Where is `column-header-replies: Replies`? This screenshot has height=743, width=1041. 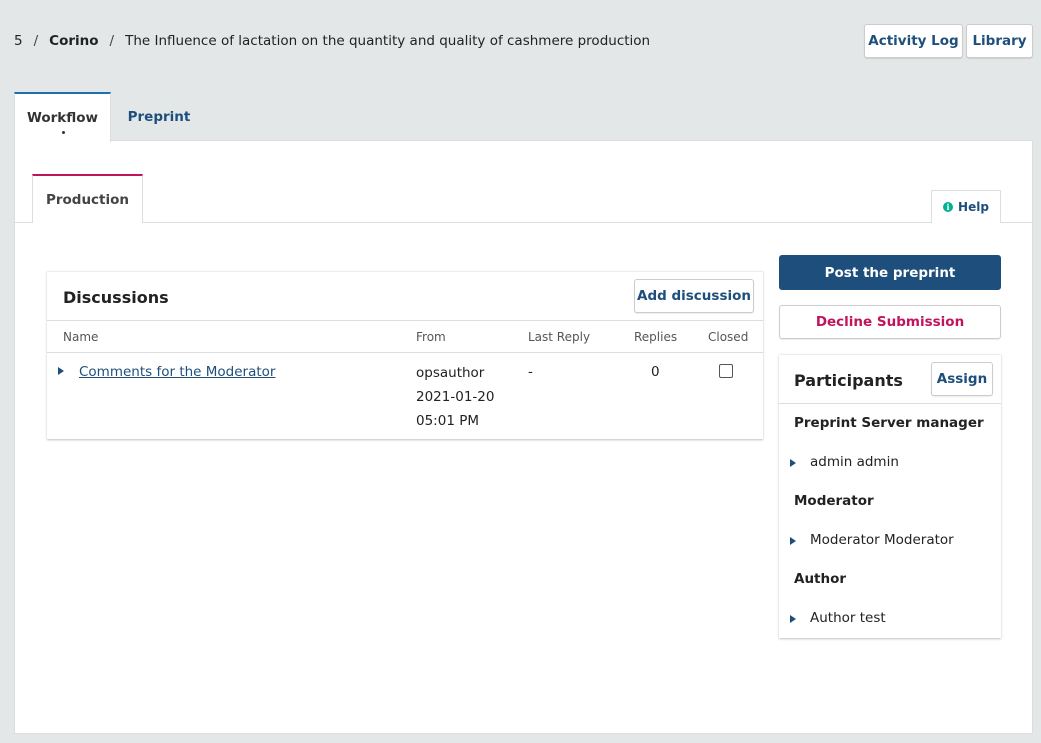
column-header-replies: Replies is located at coordinates (656, 337).